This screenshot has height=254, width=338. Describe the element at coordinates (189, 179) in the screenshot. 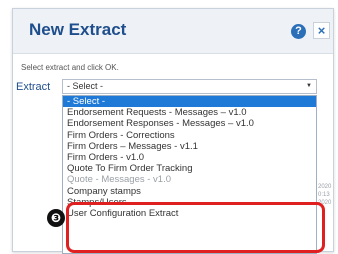

I see `option-quote-messages: Quote - Messages - v1.0` at that location.